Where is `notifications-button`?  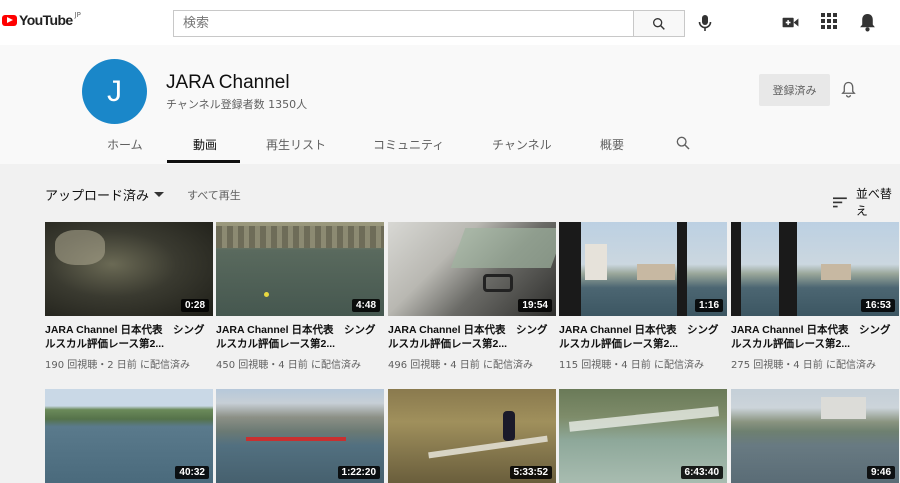
notifications-button is located at coordinates (867, 24).